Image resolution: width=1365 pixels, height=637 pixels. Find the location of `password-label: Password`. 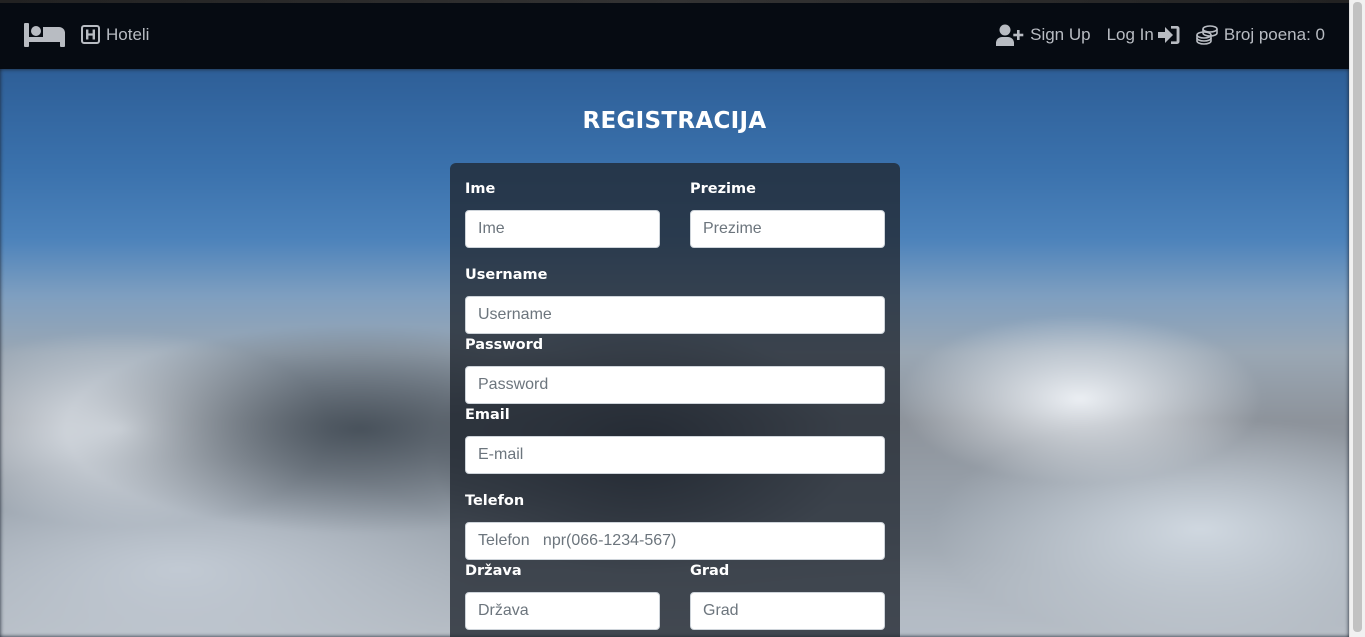

password-label: Password is located at coordinates (504, 345).